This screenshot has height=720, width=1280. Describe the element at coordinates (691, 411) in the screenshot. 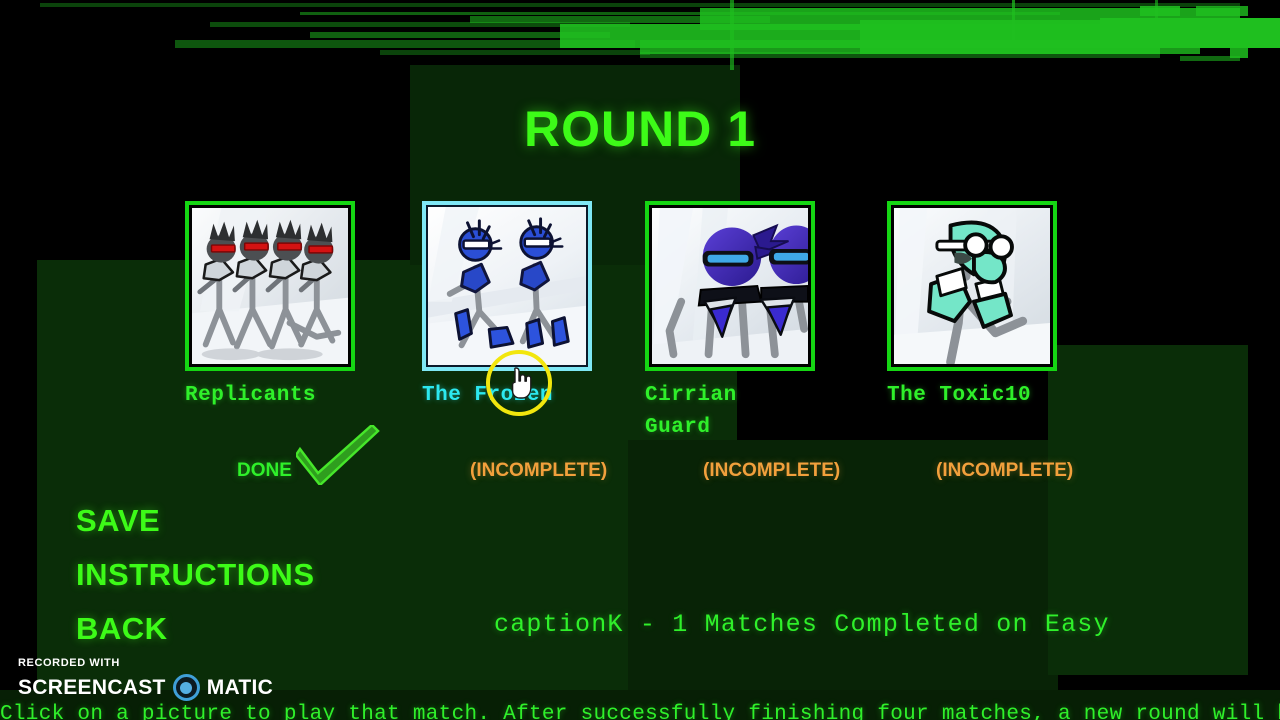

I see `match-label: Cirrian Guard` at that location.